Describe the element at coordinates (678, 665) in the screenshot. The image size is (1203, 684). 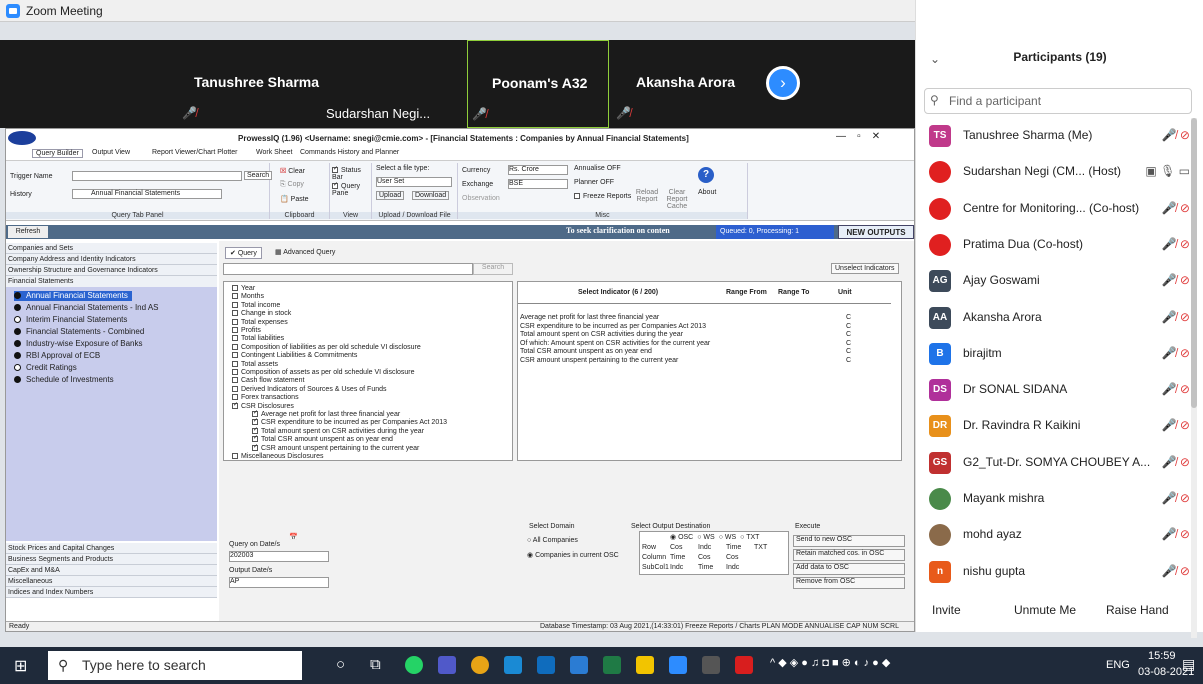
I see `zoom-taskbar-icon` at that location.